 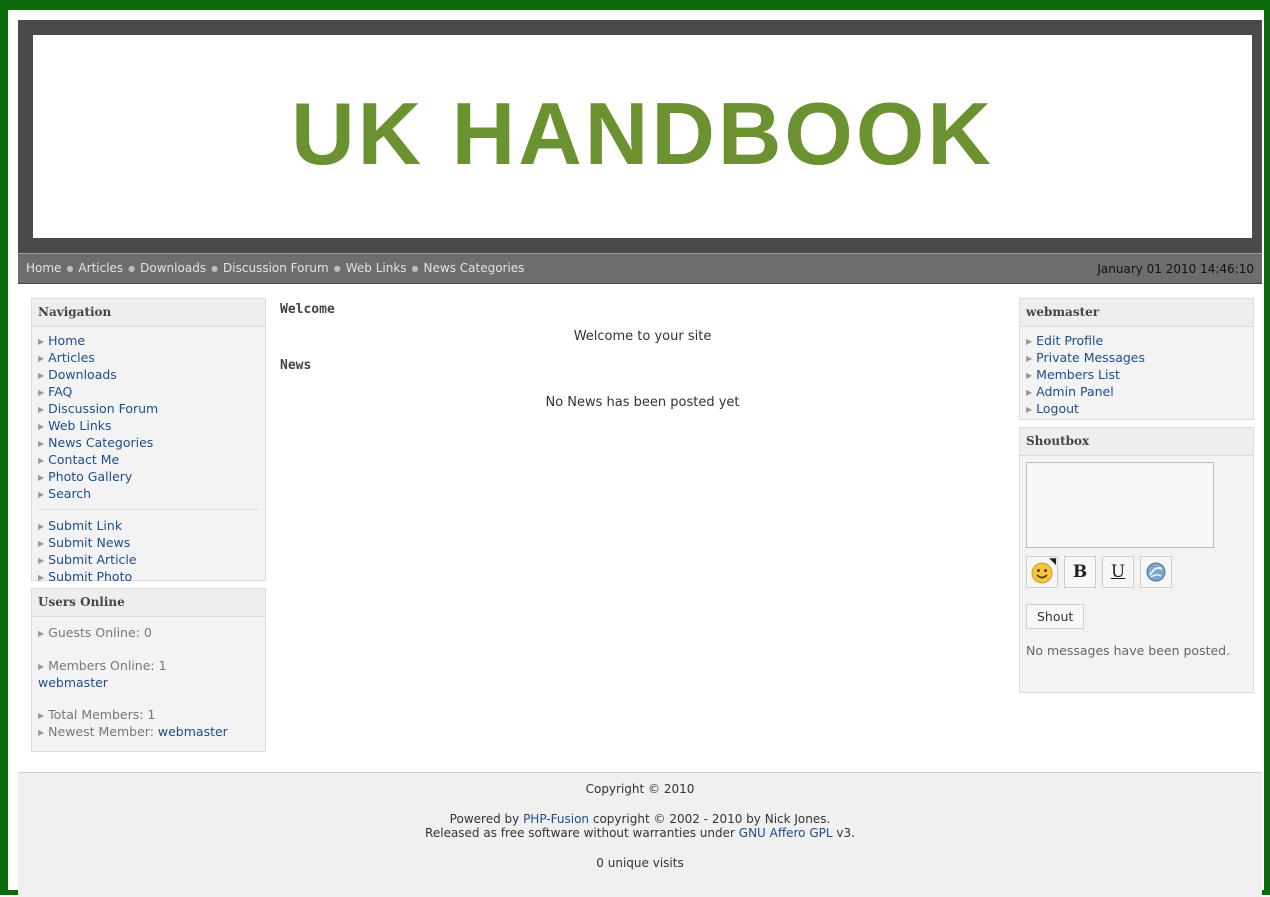 I want to click on nav-item-label: Search, so click(x=70, y=493).